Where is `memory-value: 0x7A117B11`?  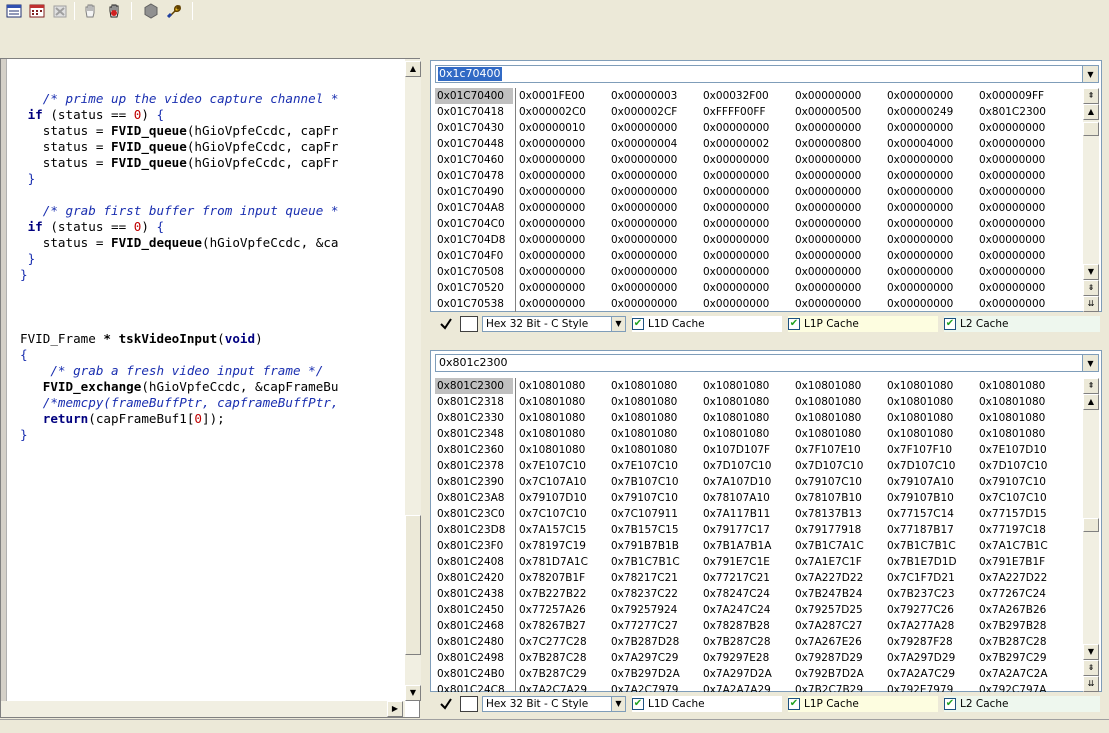
memory-value: 0x7A117B11 is located at coordinates (748, 514).